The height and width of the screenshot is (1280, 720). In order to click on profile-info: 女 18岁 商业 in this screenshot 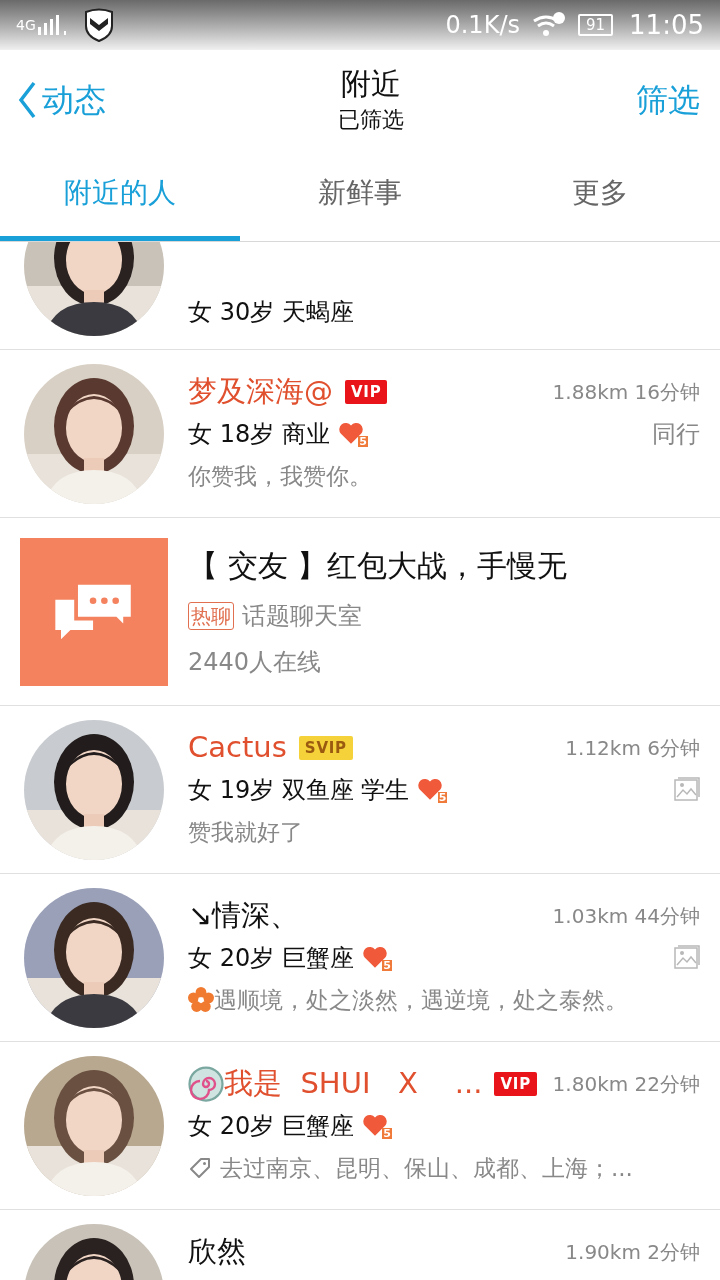, I will do `click(259, 434)`.